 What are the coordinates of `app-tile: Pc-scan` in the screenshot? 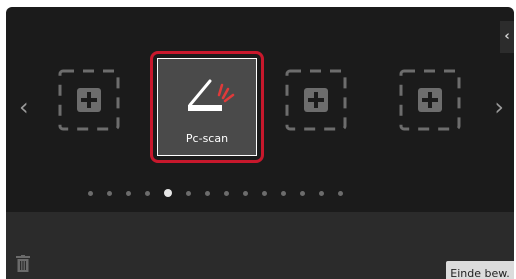 It's located at (207, 107).